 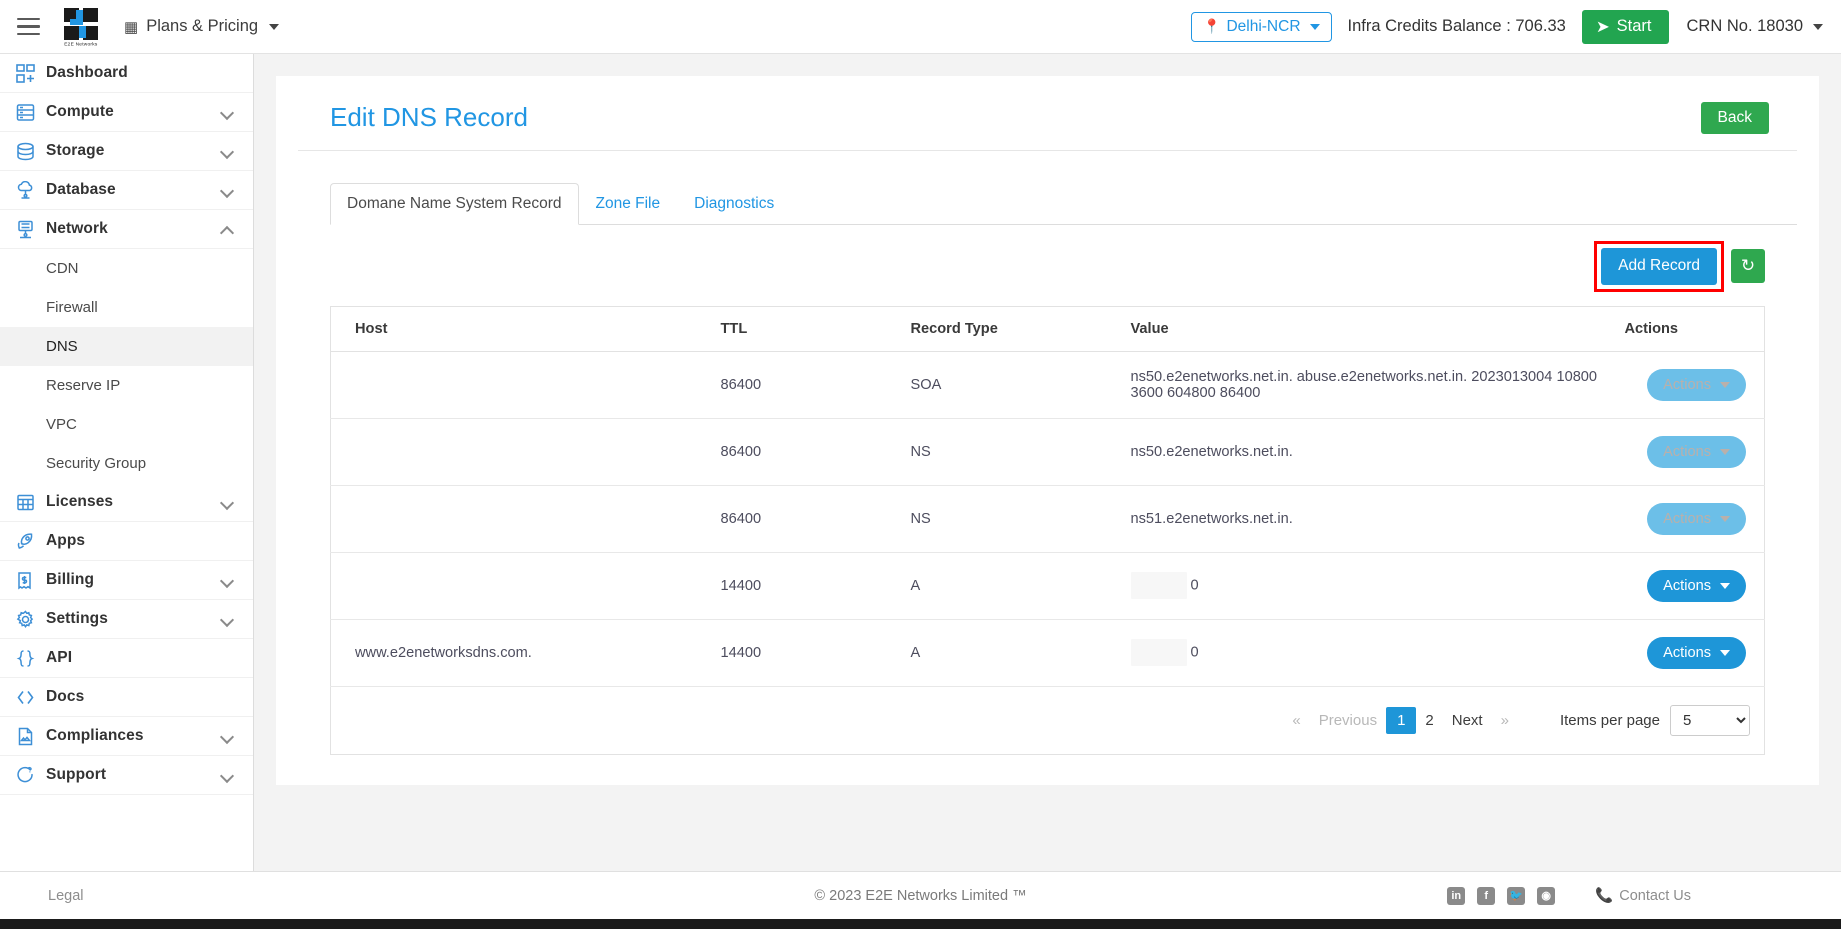 What do you see at coordinates (31, 736) in the screenshot?
I see `document-icon` at bounding box center [31, 736].